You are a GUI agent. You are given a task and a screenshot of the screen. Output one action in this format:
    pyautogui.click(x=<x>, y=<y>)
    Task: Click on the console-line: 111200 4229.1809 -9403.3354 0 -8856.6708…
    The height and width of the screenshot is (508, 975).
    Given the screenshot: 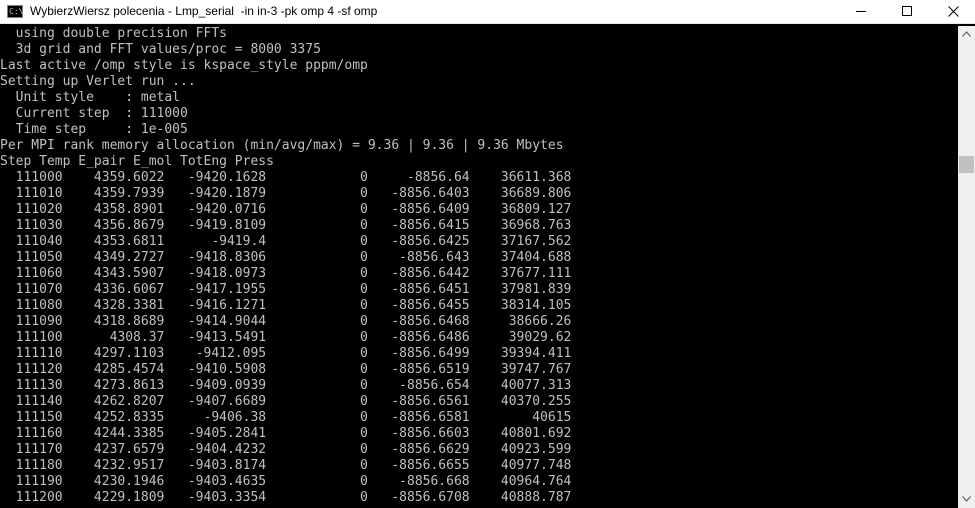 What is the action you would take?
    pyautogui.click(x=286, y=497)
    